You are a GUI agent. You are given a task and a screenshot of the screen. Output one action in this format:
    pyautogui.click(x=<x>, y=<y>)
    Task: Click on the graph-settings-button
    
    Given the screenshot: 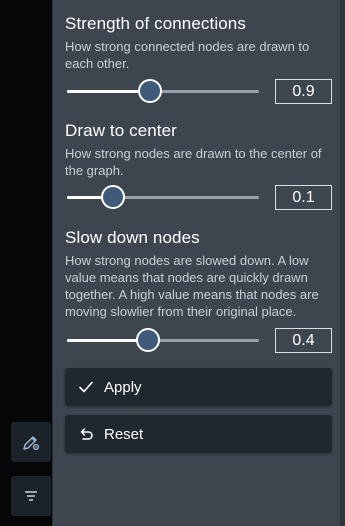 What is the action you would take?
    pyautogui.click(x=31, y=442)
    